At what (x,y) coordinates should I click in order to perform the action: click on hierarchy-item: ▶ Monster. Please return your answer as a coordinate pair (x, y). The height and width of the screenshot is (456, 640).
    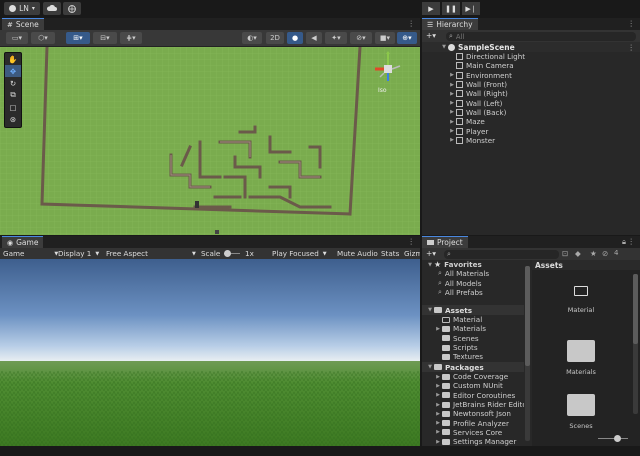
    Looking at the image, I should click on (458, 140).